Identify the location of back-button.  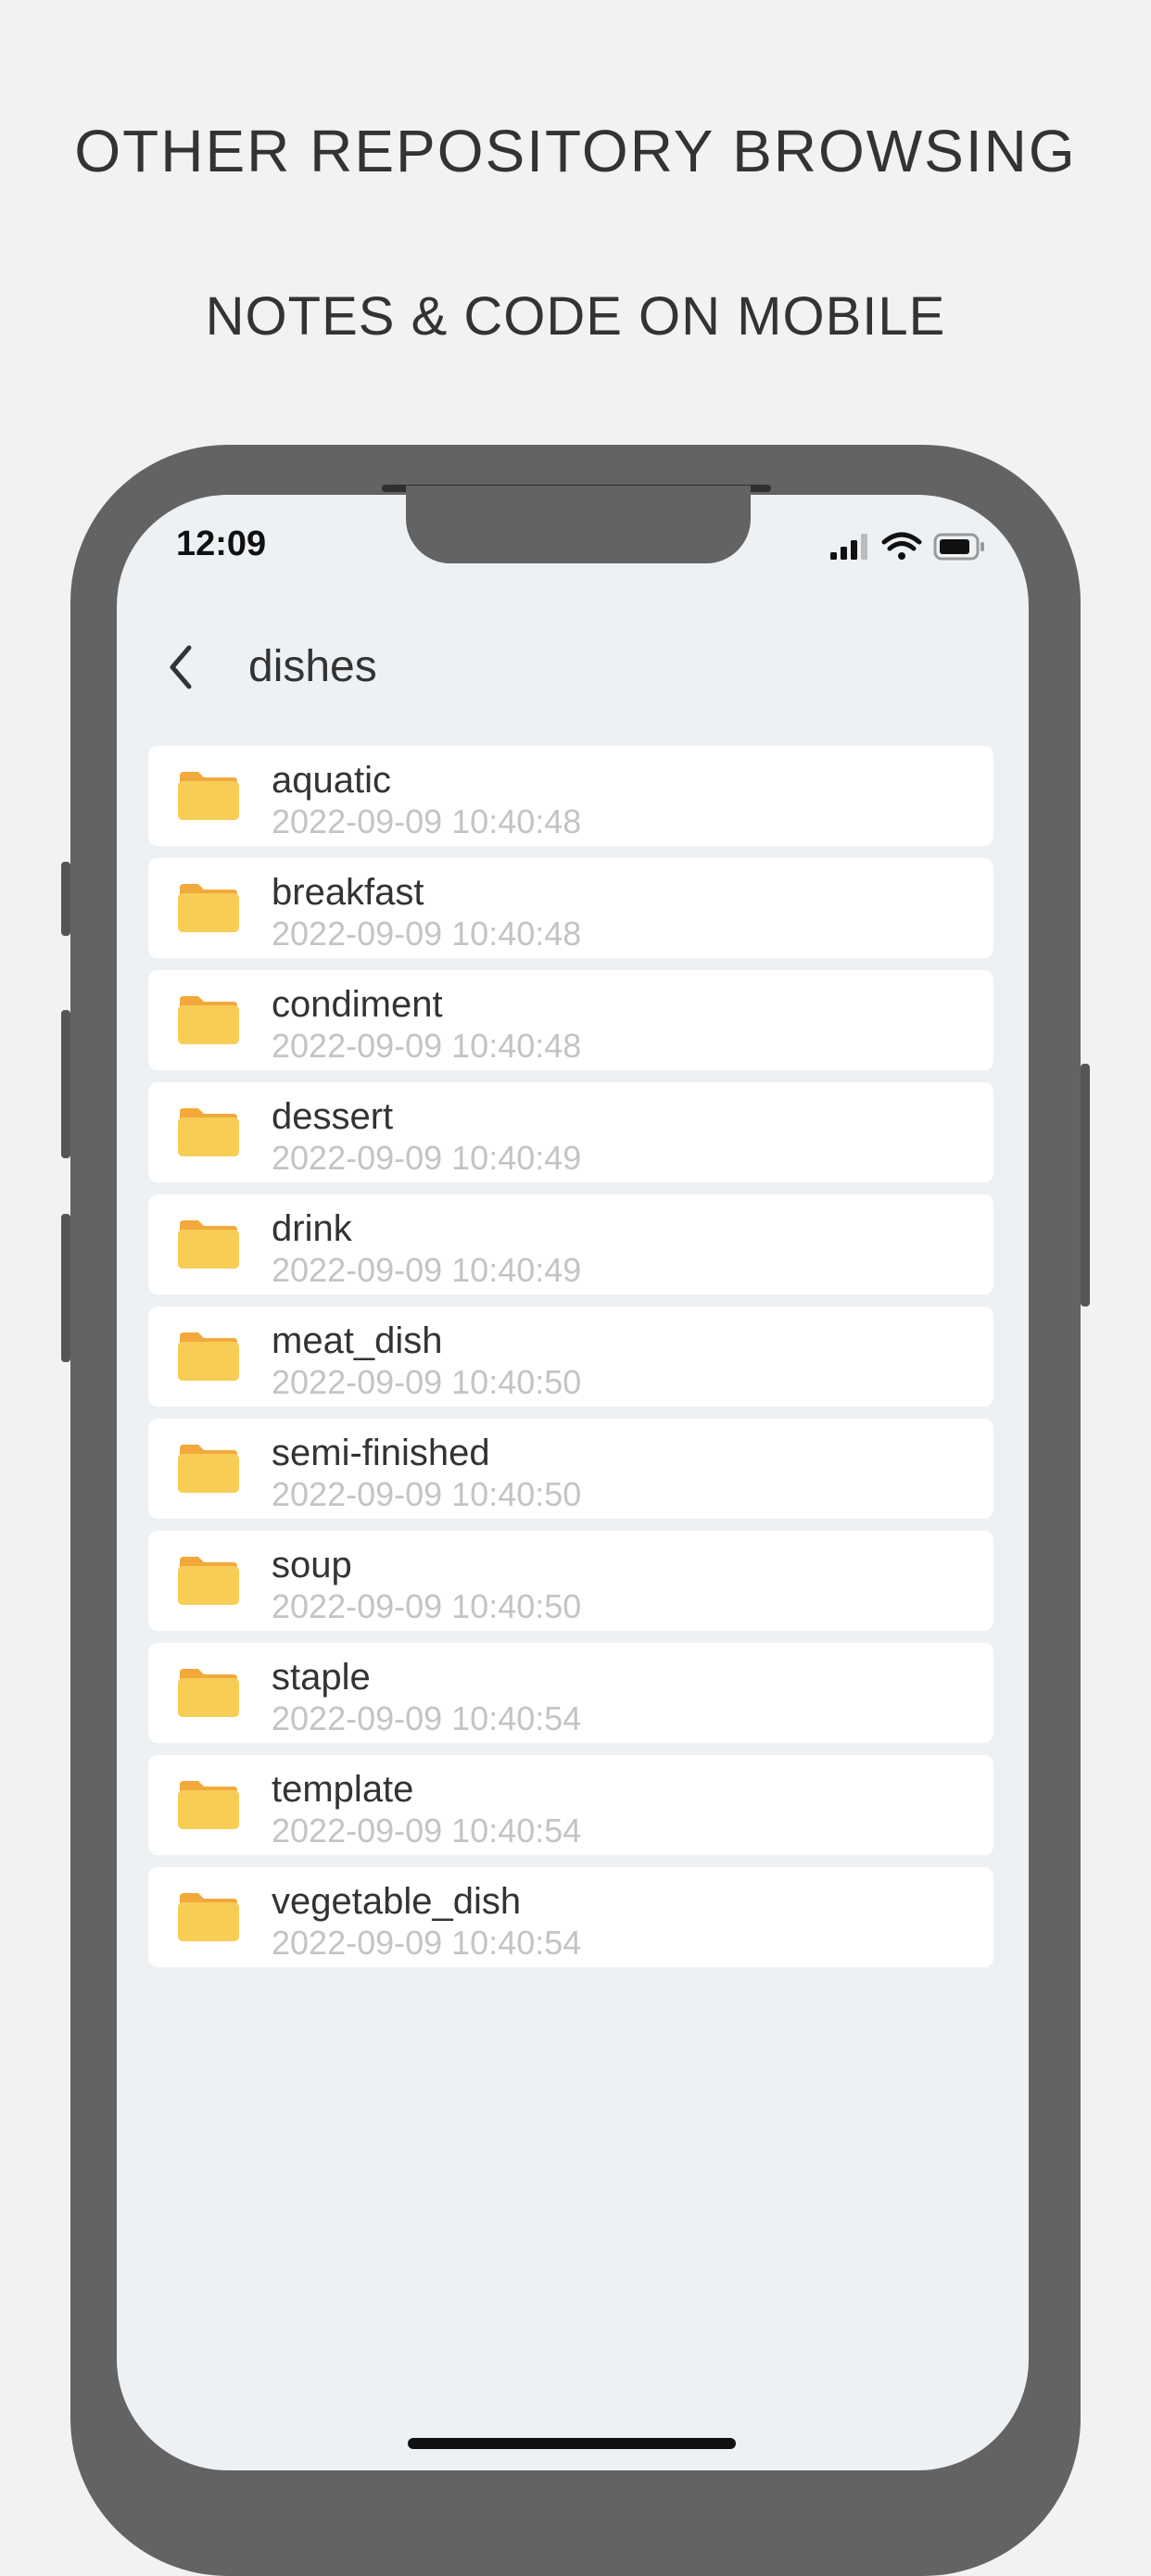
(181, 667).